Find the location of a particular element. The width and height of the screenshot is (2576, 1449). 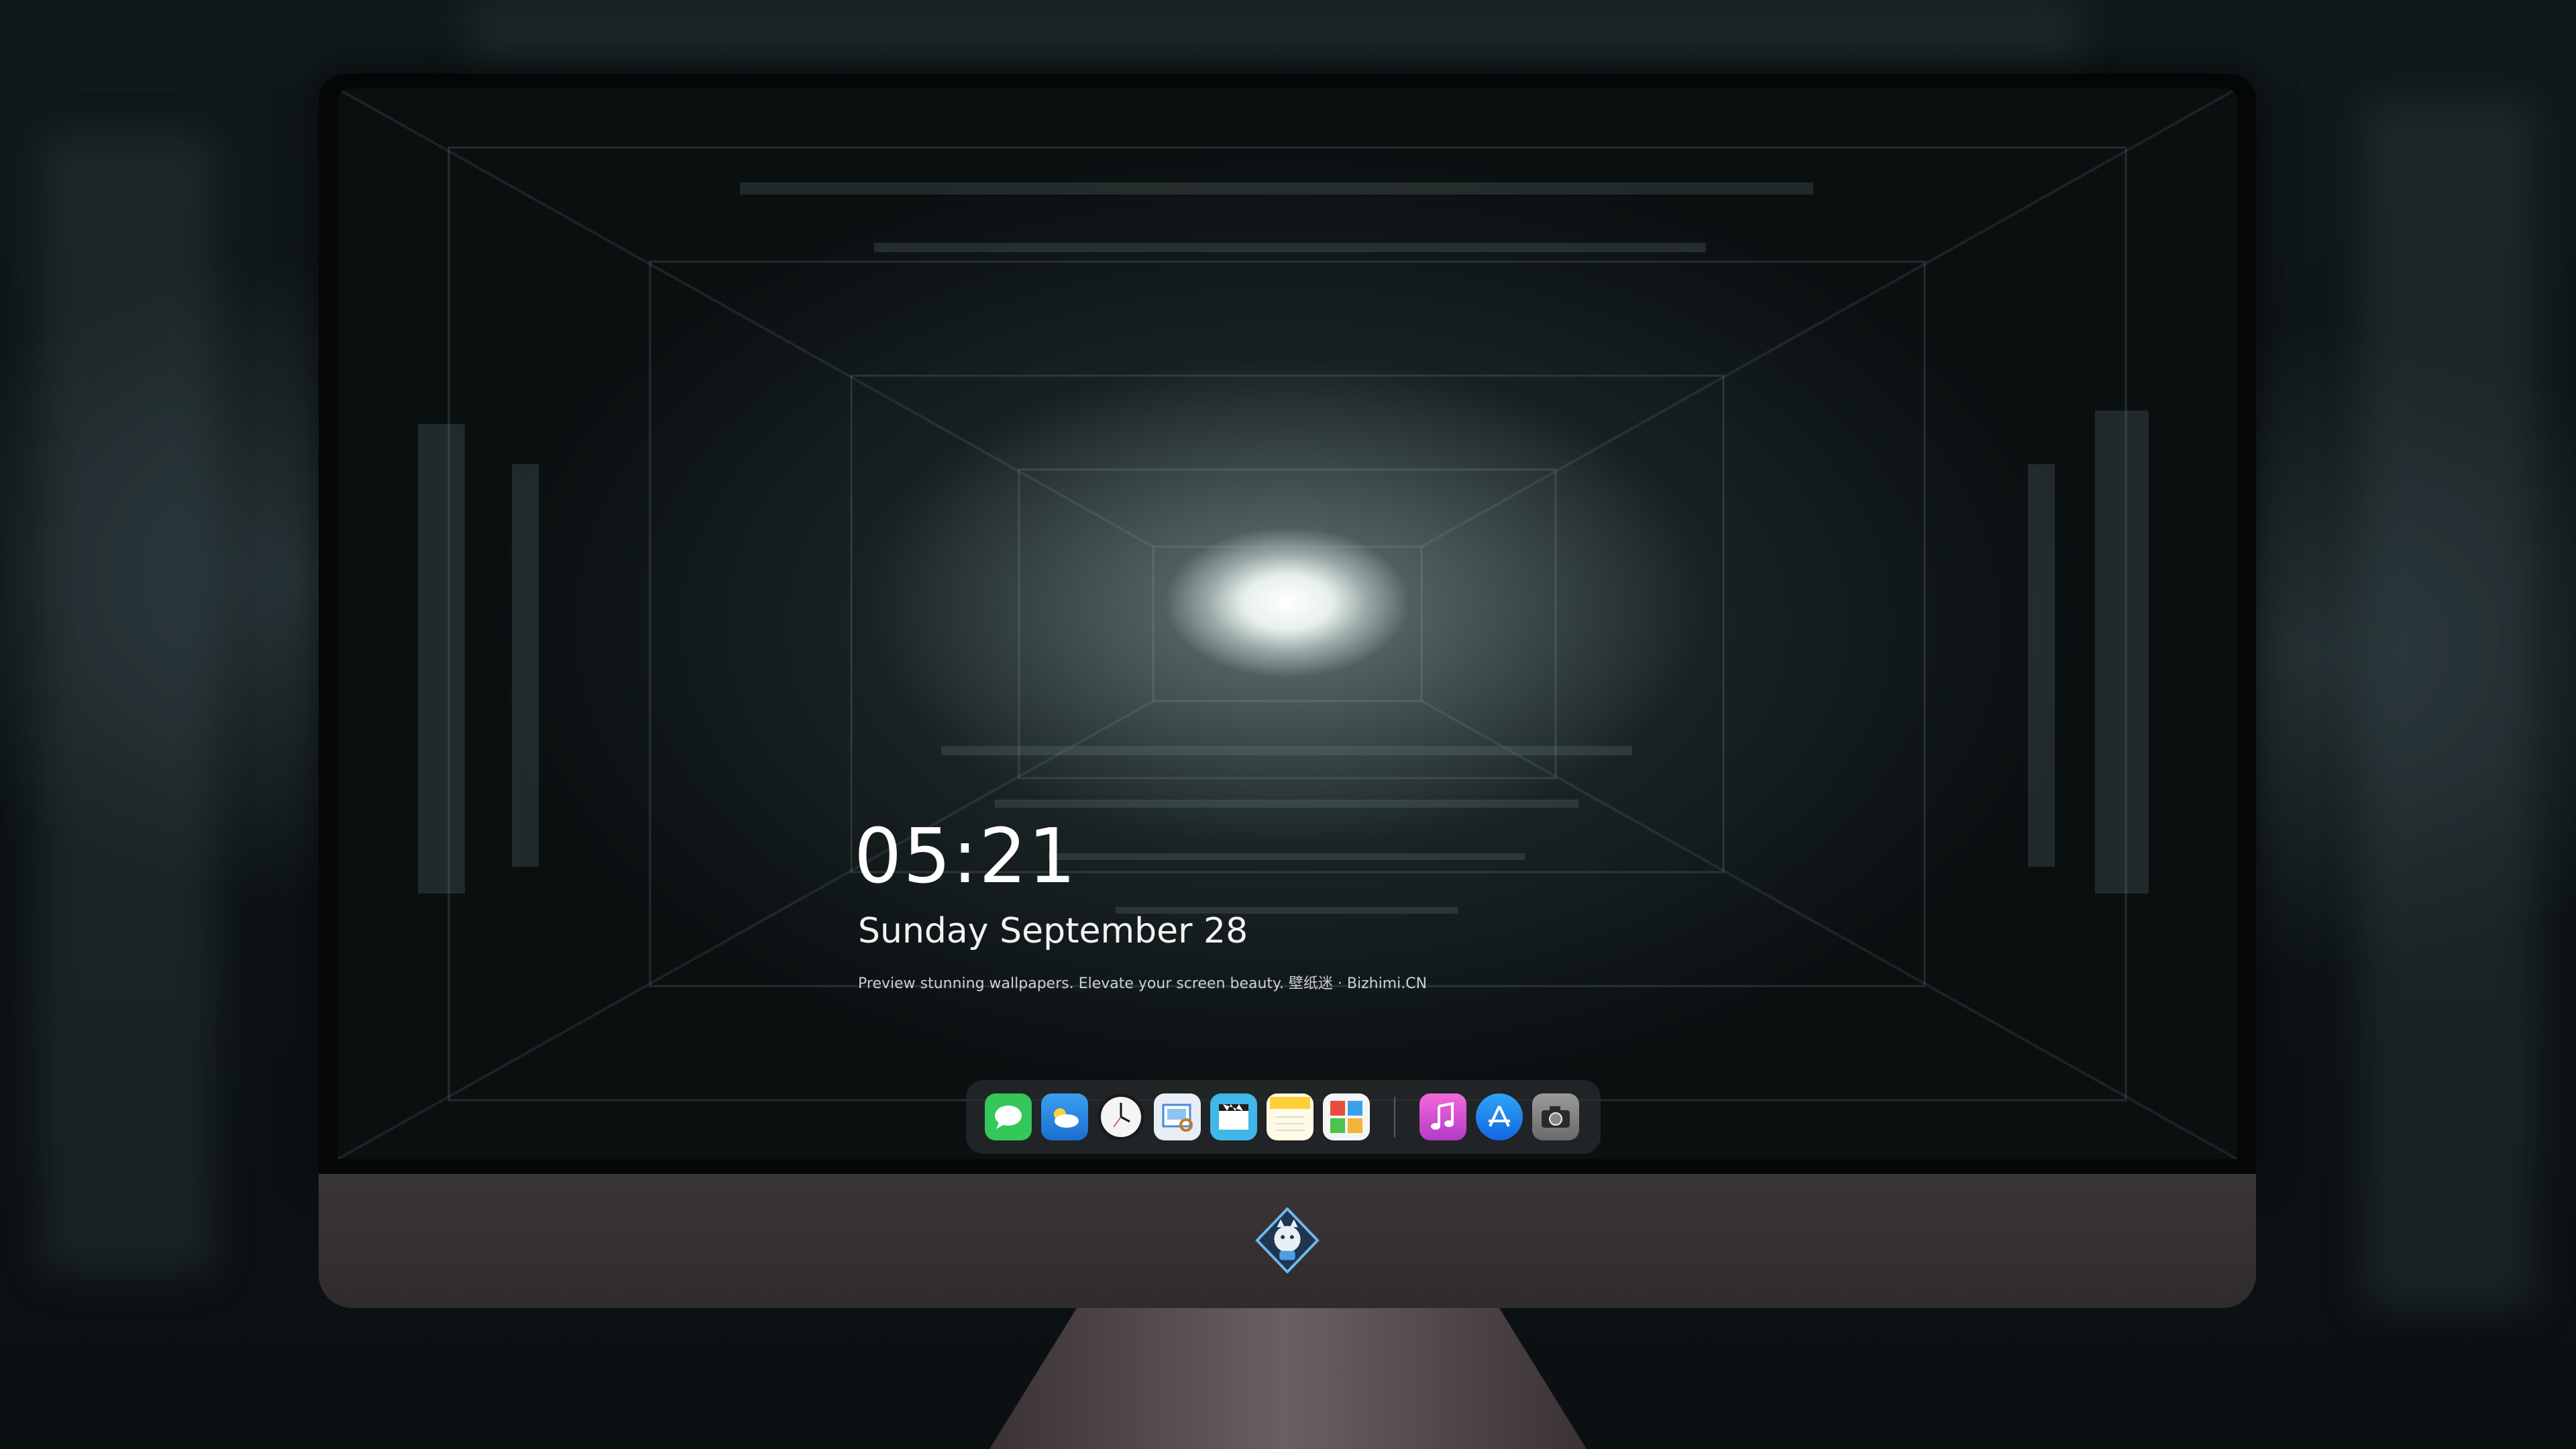

dock is located at coordinates (1283, 1117).